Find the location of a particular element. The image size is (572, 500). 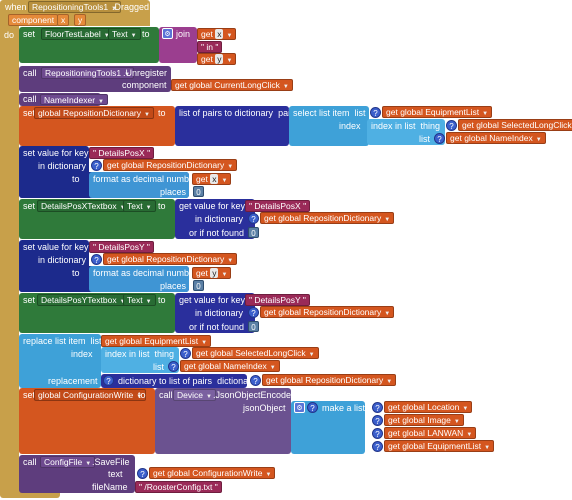

not-found-label: or if not found is located at coordinates (217, 327).